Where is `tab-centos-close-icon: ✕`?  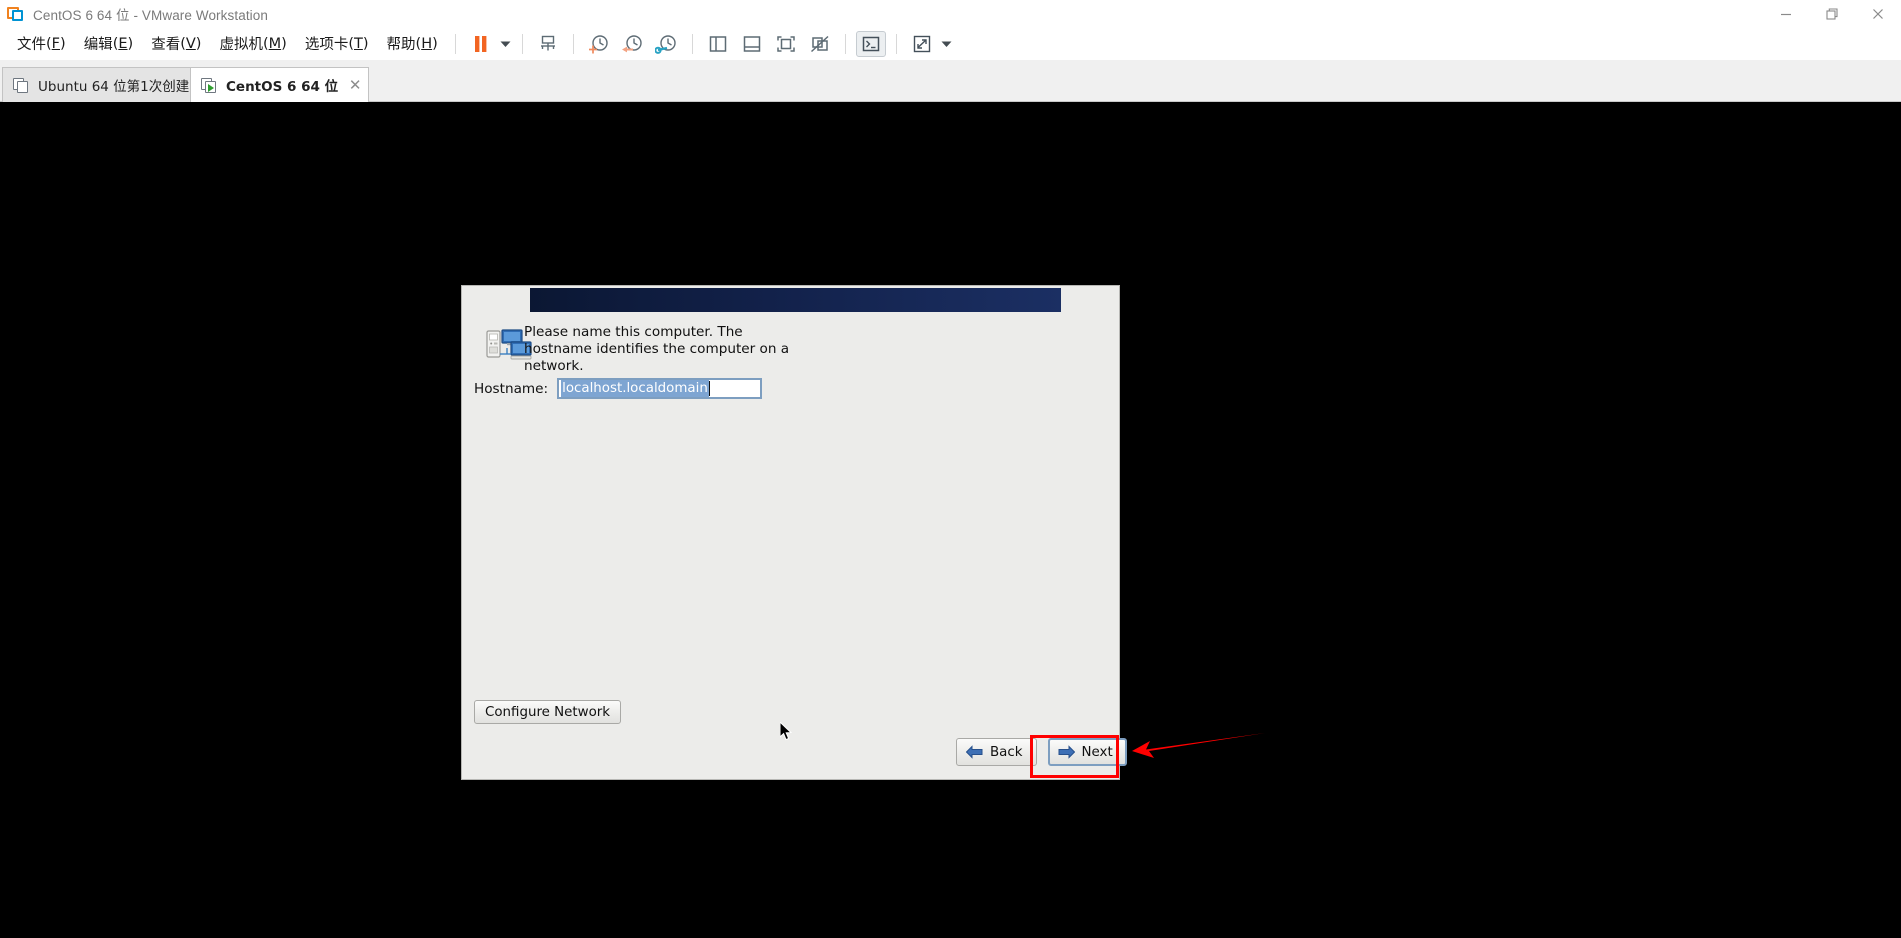
tab-centos-close-icon: ✕ is located at coordinates (355, 85).